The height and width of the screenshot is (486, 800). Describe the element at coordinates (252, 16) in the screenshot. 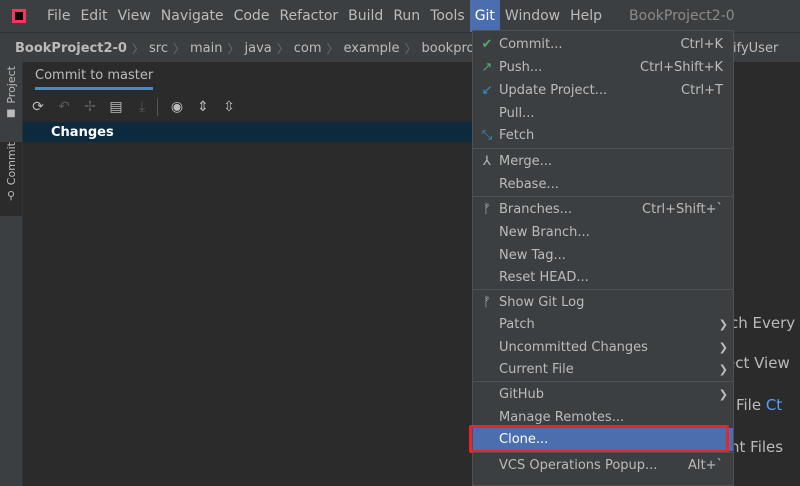

I see `menu-code: Code` at that location.